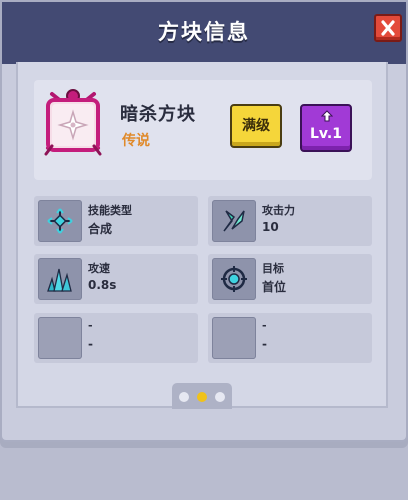  Describe the element at coordinates (60, 279) in the screenshot. I see `crystal-cluster-icon` at that location.